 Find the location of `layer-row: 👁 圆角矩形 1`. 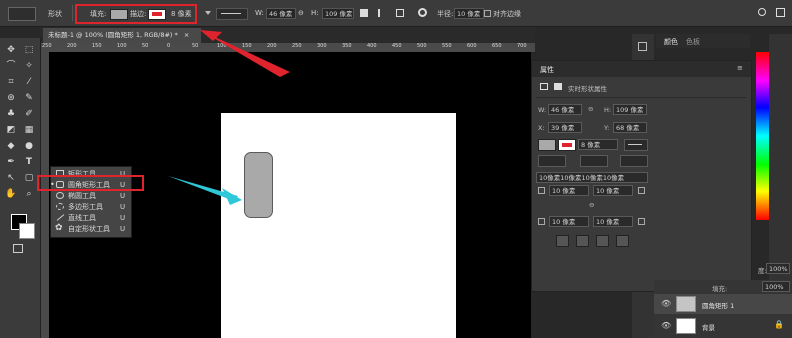

layer-row: 👁 圆角矩形 1 is located at coordinates (723, 304).